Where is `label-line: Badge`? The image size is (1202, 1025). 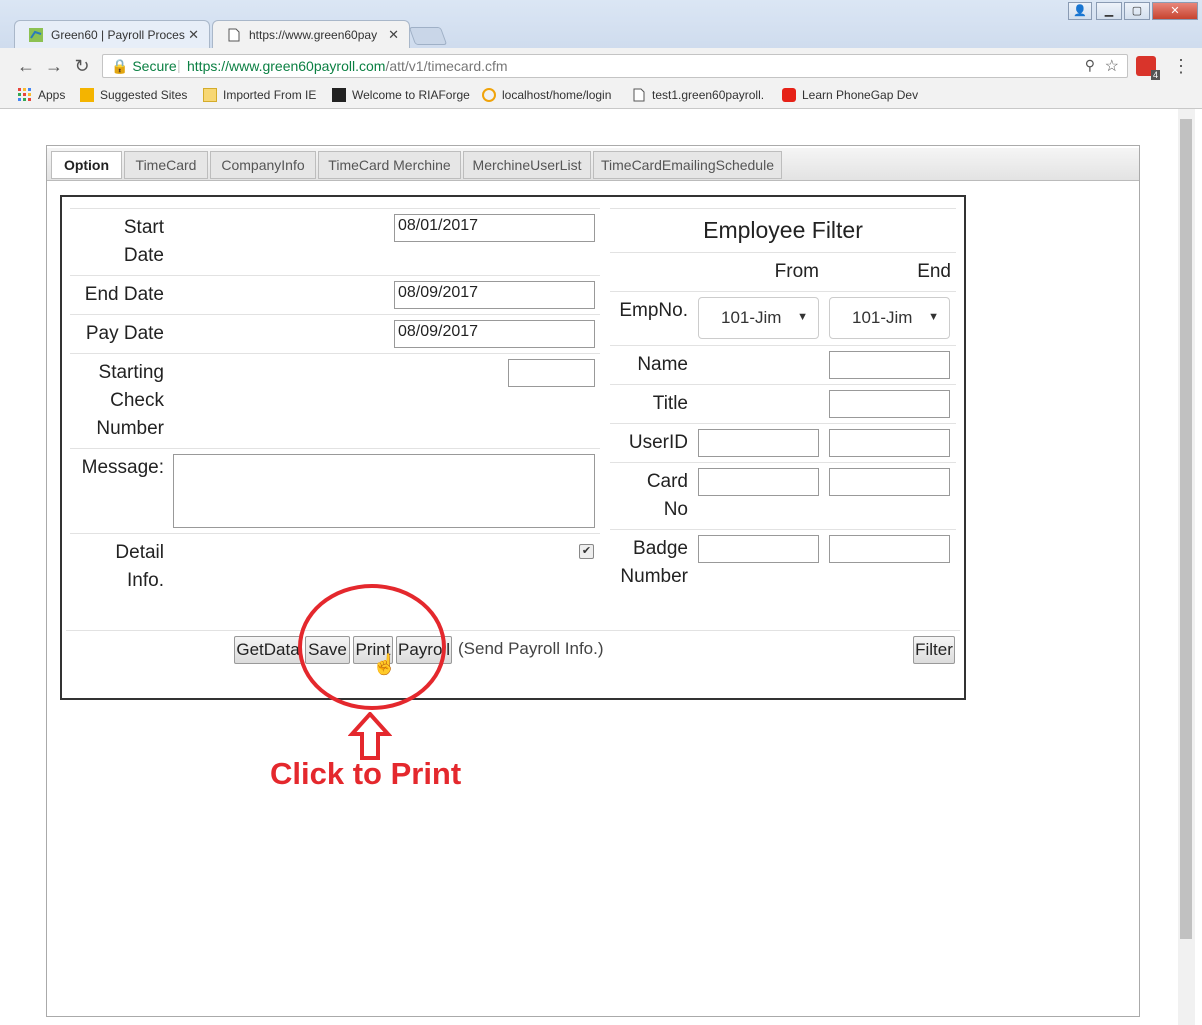
label-line: Badge is located at coordinates (660, 548).